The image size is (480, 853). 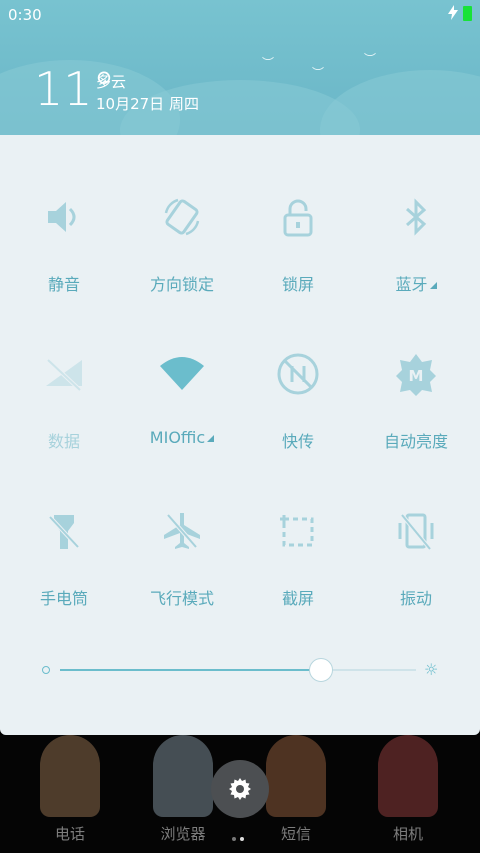 What do you see at coordinates (64, 532) in the screenshot?
I see `flashlight-icon` at bounding box center [64, 532].